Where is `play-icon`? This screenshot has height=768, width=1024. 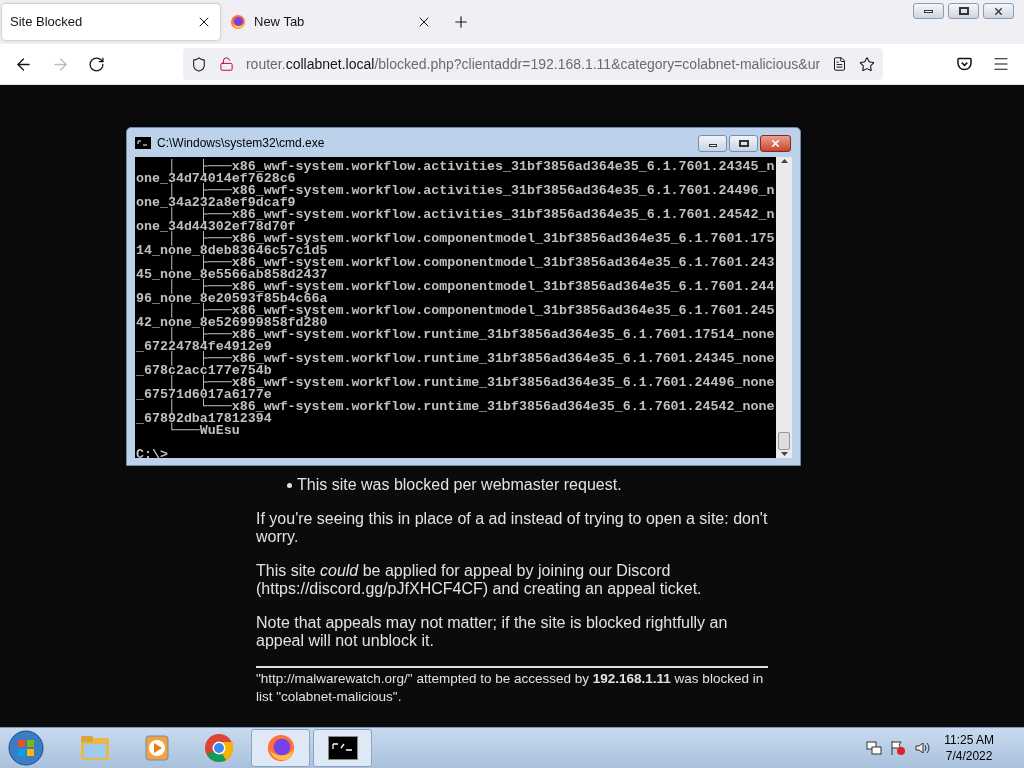
play-icon is located at coordinates (156, 748).